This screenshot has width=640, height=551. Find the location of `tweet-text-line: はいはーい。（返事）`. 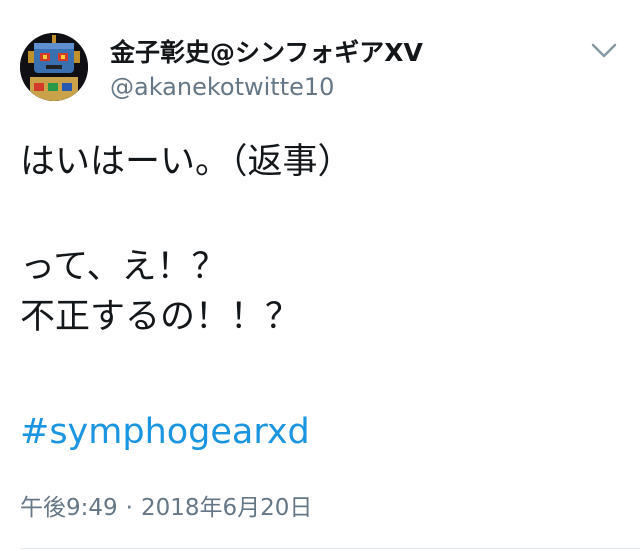

tweet-text-line: はいはーい。（返事） is located at coordinates (186, 162).